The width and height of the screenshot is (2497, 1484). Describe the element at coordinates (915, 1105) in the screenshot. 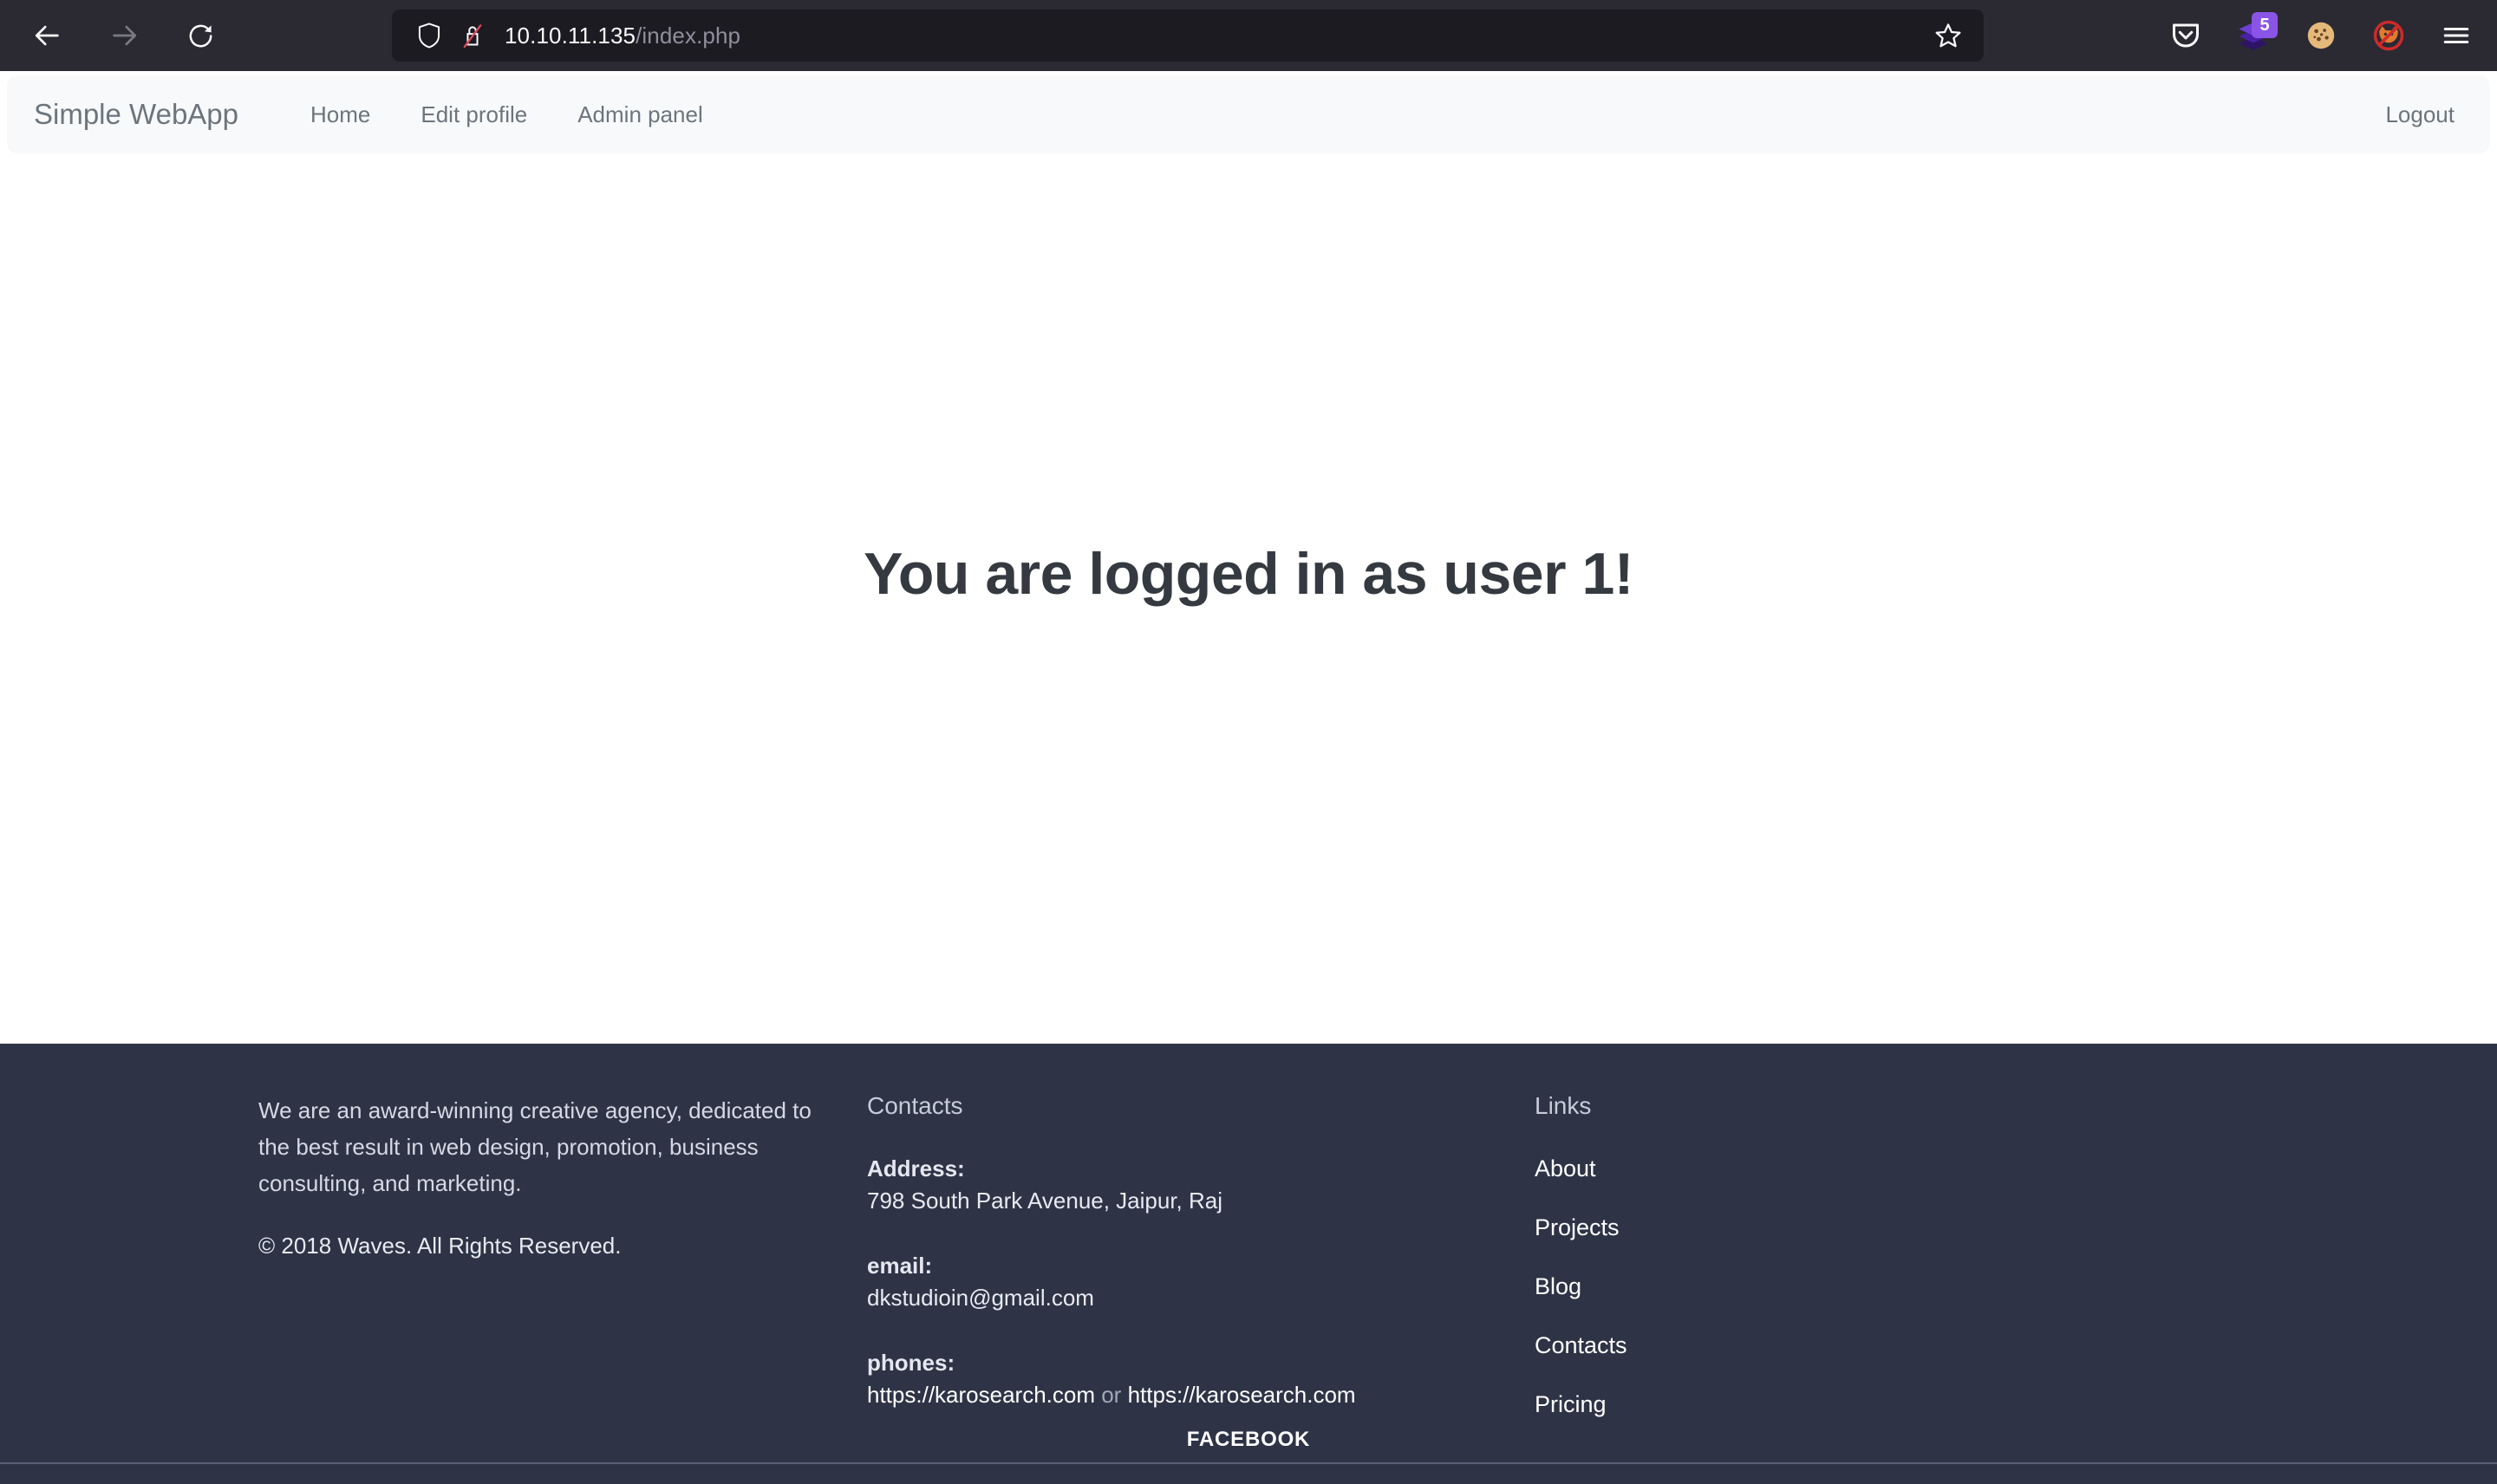

I see `footer-contacts-heading: Contacts` at that location.